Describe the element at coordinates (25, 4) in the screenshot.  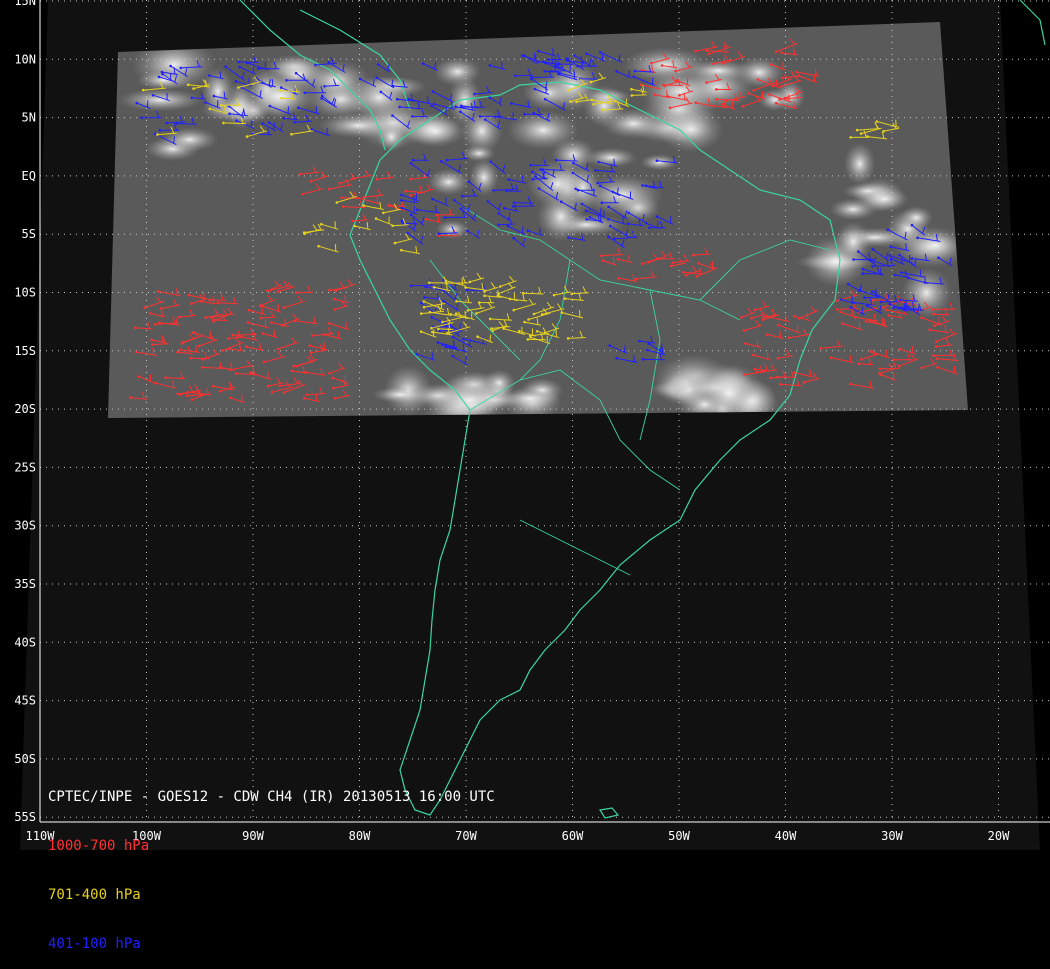
I see `latitude-label: 15N` at that location.